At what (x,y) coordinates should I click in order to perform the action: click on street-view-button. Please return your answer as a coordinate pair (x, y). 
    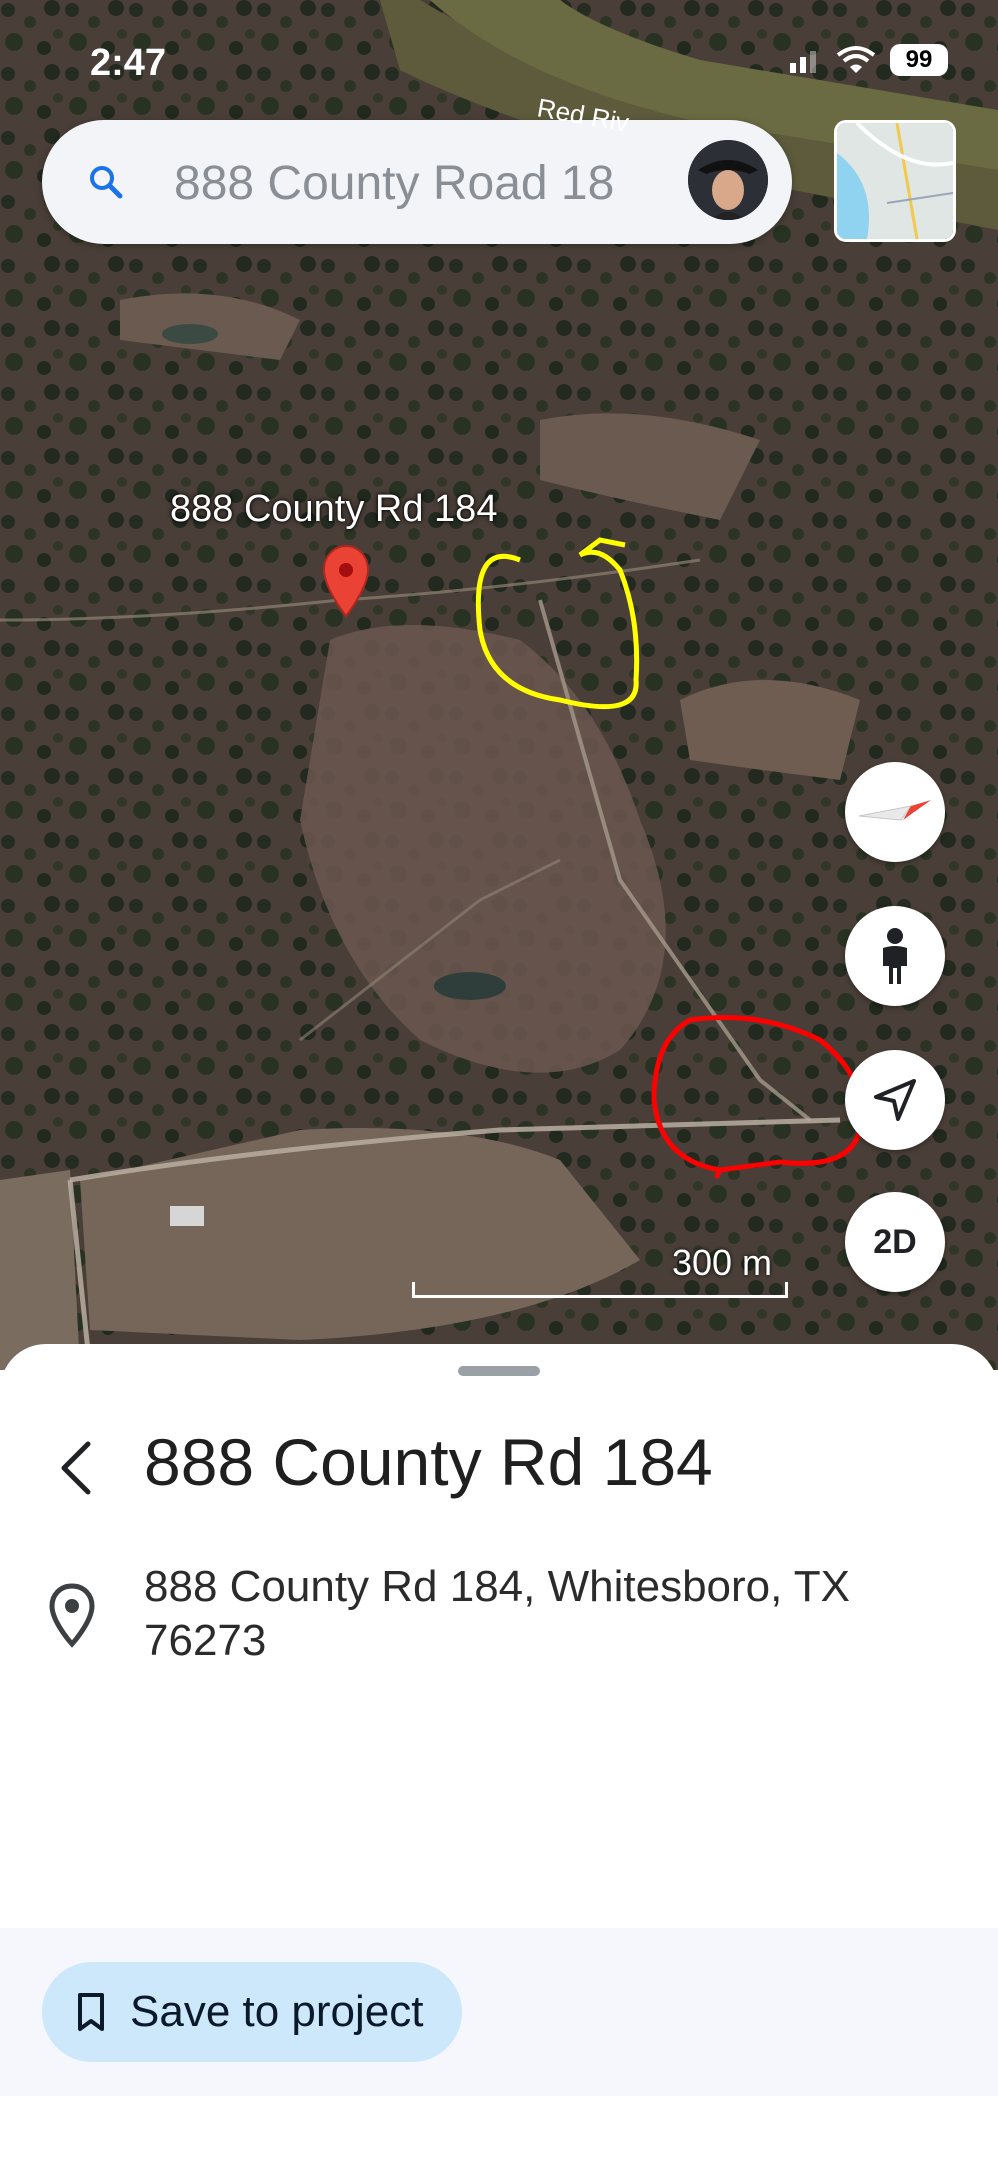
    Looking at the image, I should click on (895, 956).